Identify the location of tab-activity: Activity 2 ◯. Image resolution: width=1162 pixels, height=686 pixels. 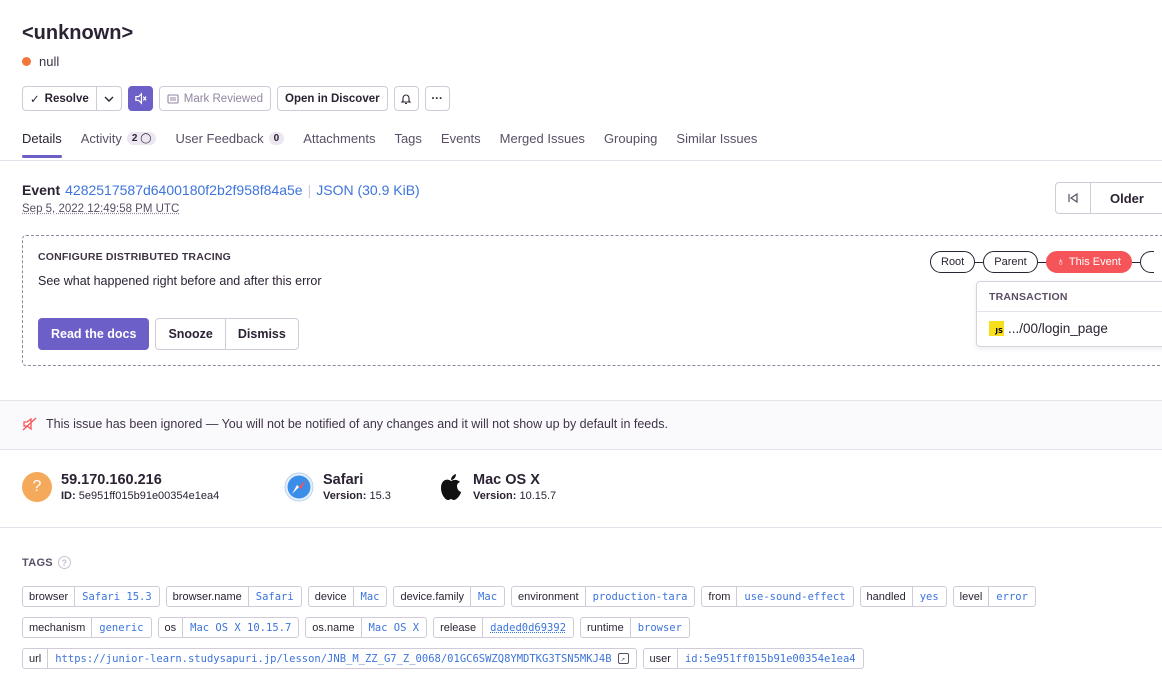
(119, 144).